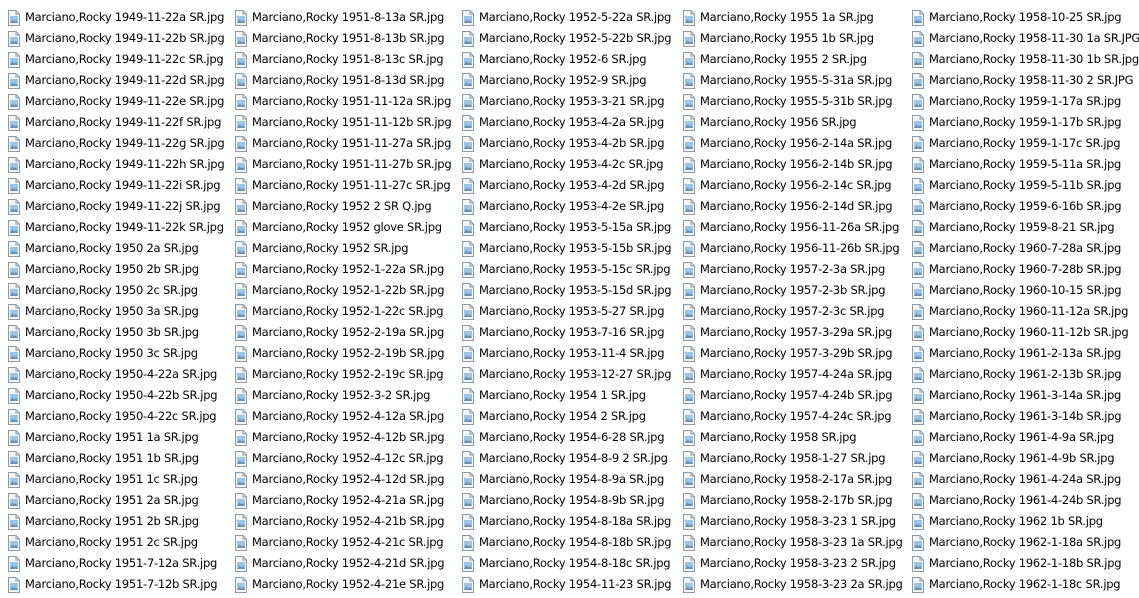 This screenshot has height=598, width=1139. Describe the element at coordinates (342, 395) in the screenshot. I see `file-item: Marciano,Rocky 1952-3-2 SR.jpg` at that location.